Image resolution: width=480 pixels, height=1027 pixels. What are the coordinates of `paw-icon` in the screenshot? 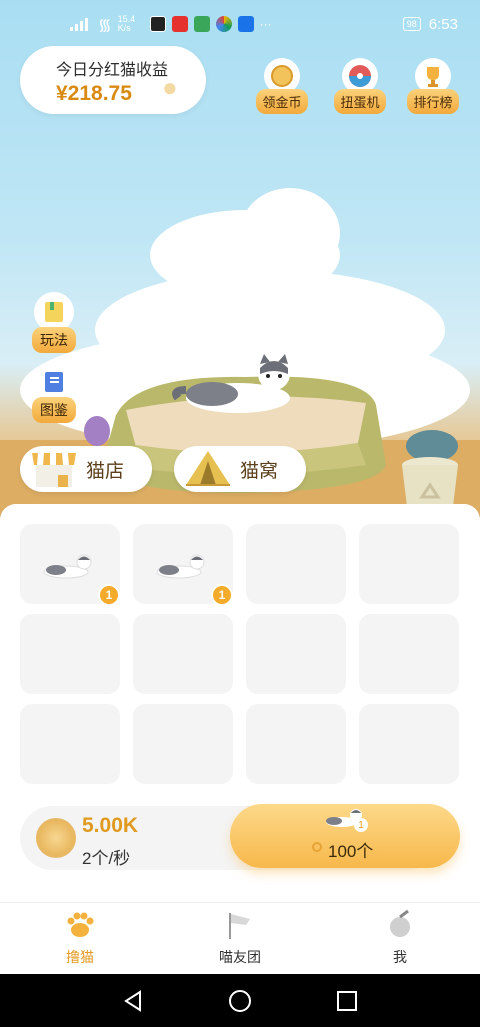 It's located at (80, 925).